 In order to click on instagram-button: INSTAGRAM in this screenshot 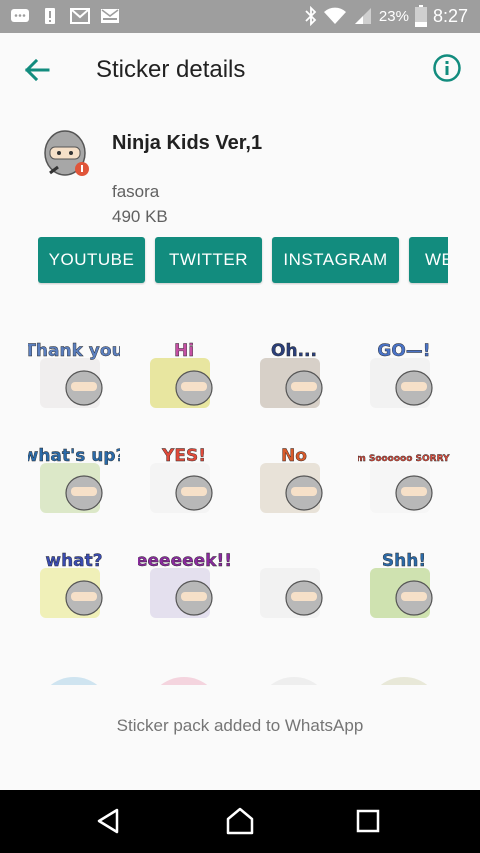, I will do `click(335, 260)`.